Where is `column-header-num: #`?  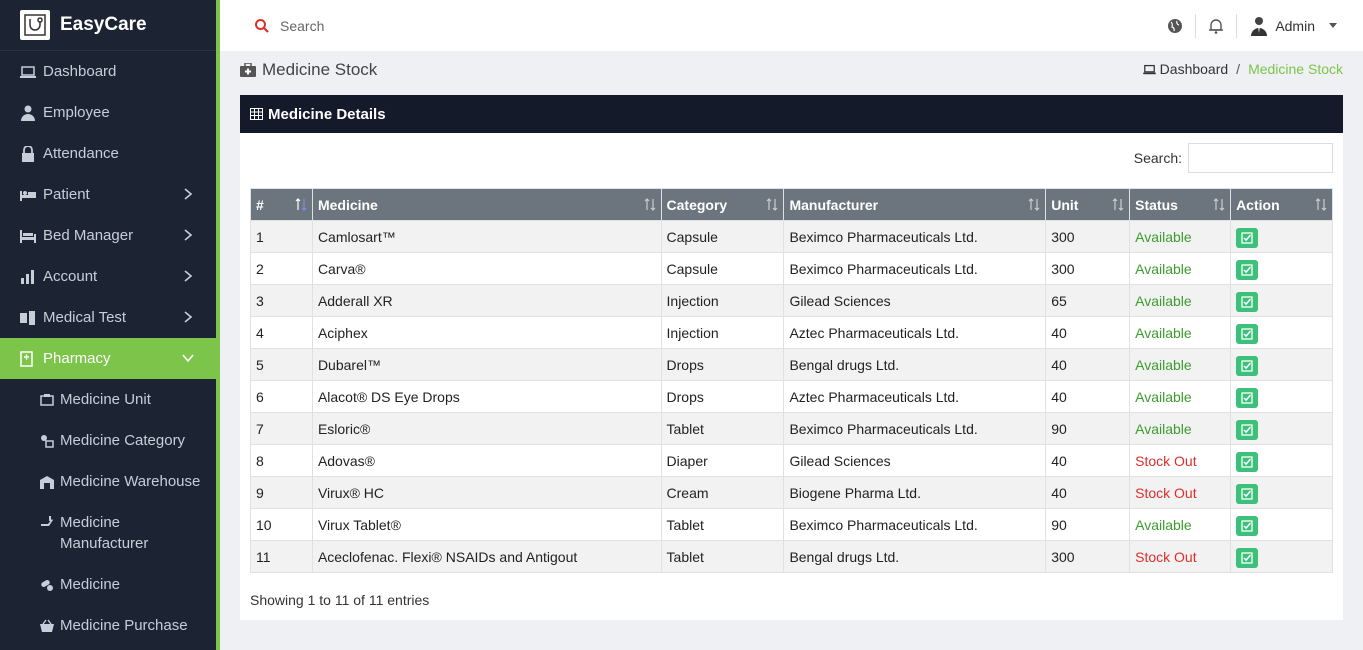 column-header-num: # is located at coordinates (281, 204).